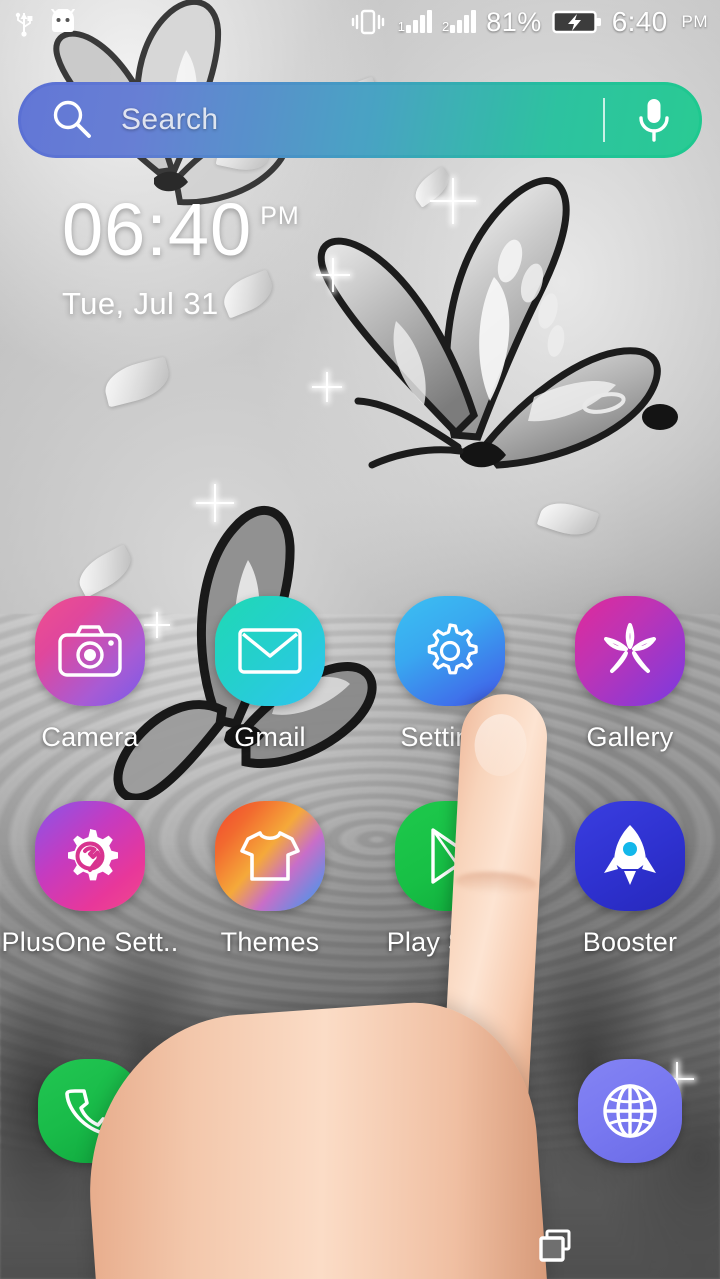 The height and width of the screenshot is (1279, 720). I want to click on app-label: Settings, so click(450, 737).